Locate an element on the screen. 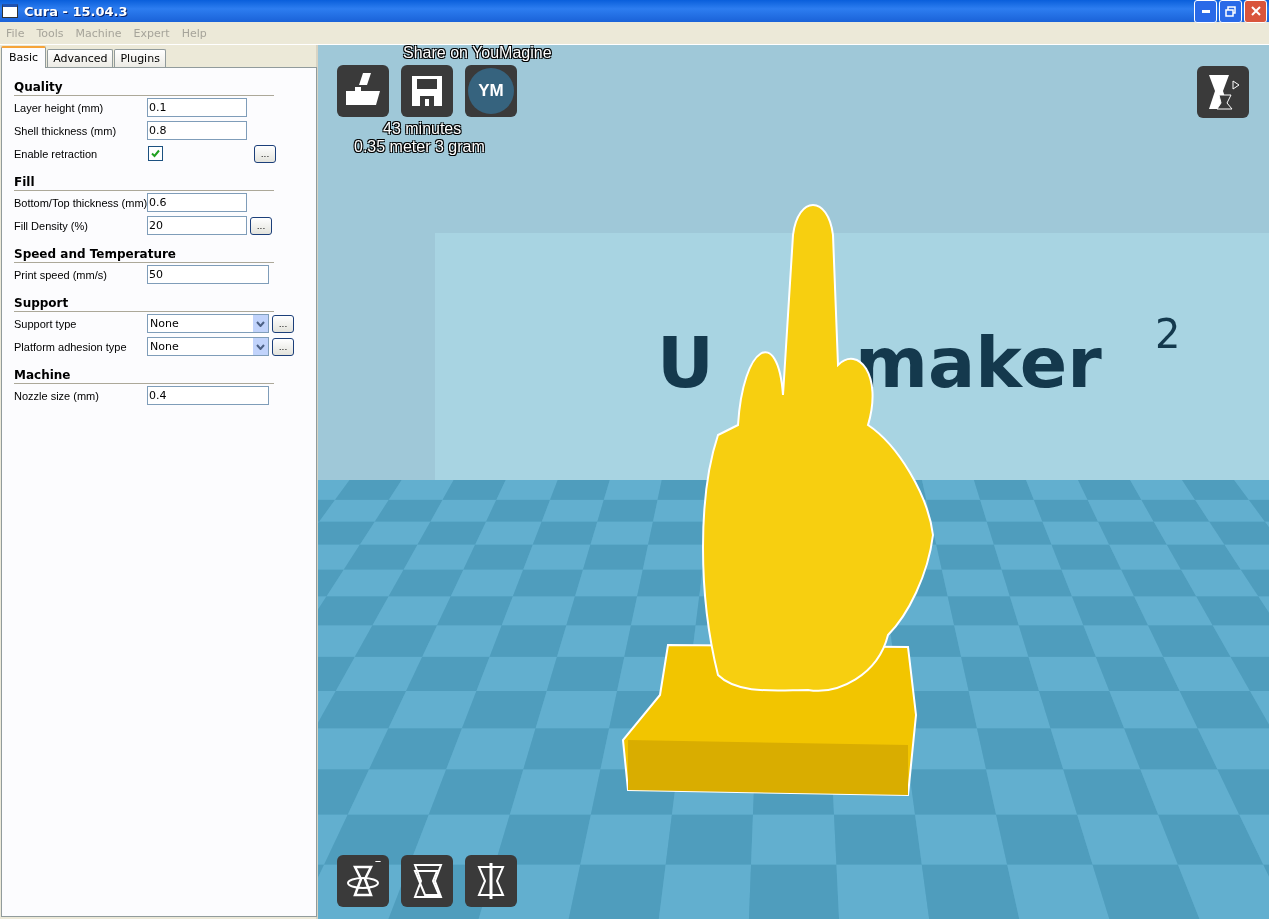 This screenshot has width=1269, height=919. field-label: Nozzle size (mm) is located at coordinates (57, 395).